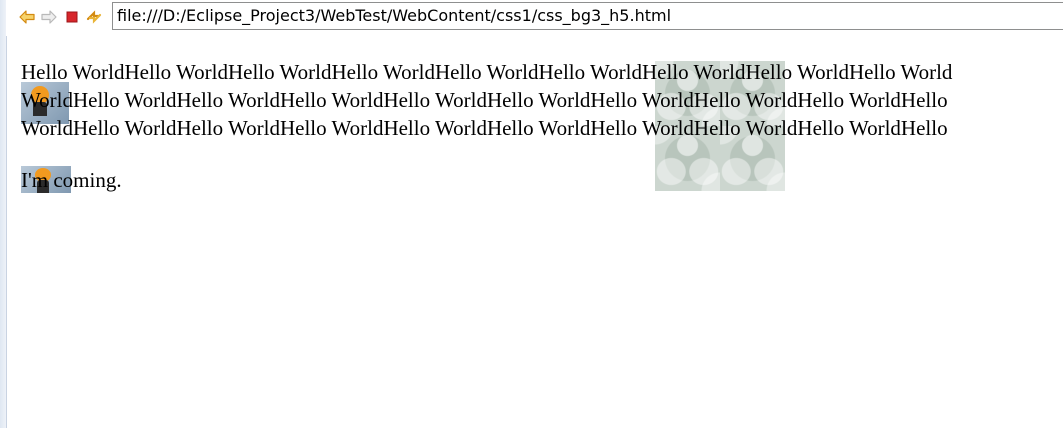  I want to click on forward-button, so click(49, 17).